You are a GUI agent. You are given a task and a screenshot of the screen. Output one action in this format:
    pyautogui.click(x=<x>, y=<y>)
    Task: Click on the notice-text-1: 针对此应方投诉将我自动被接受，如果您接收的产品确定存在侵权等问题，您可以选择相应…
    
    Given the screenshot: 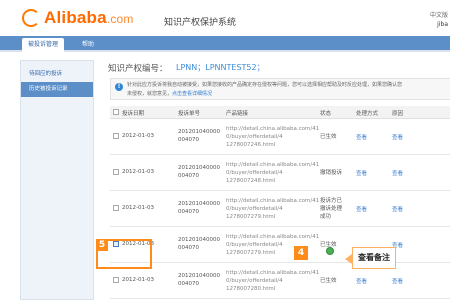 What is the action you would take?
    pyautogui.click(x=265, y=85)
    